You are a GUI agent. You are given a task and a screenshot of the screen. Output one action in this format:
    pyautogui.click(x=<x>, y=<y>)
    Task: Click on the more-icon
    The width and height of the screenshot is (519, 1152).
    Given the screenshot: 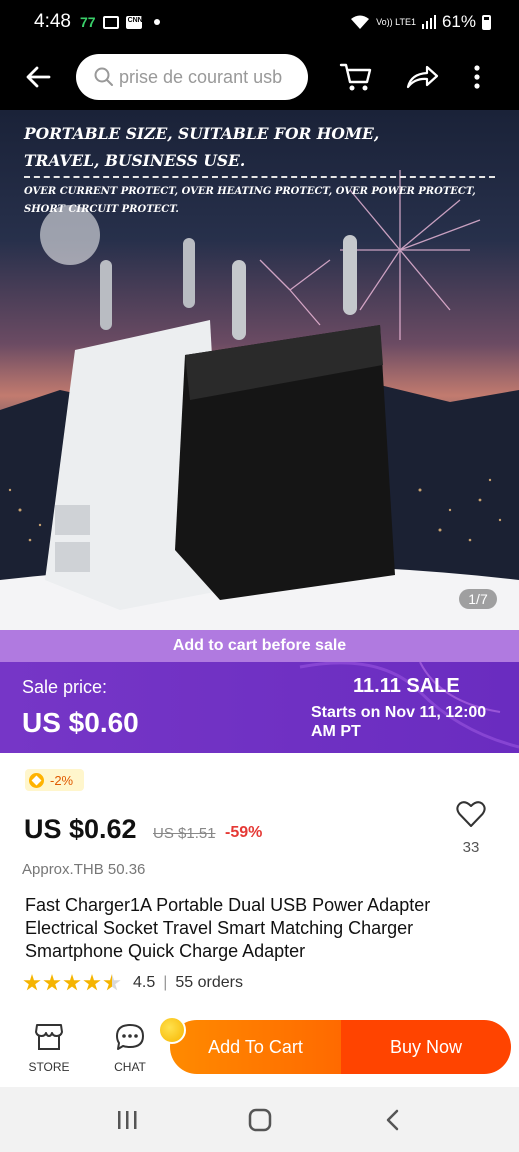 What is the action you would take?
    pyautogui.click(x=477, y=77)
    